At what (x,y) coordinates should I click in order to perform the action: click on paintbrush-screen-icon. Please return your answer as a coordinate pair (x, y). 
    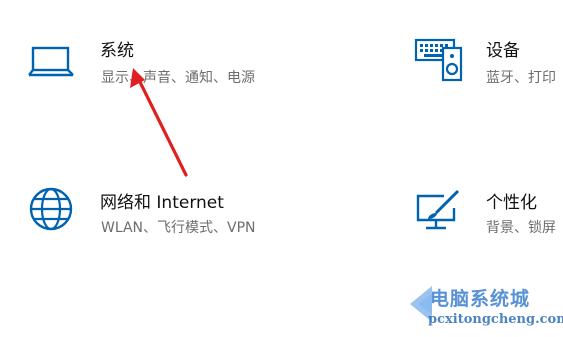
    Looking at the image, I should click on (438, 209).